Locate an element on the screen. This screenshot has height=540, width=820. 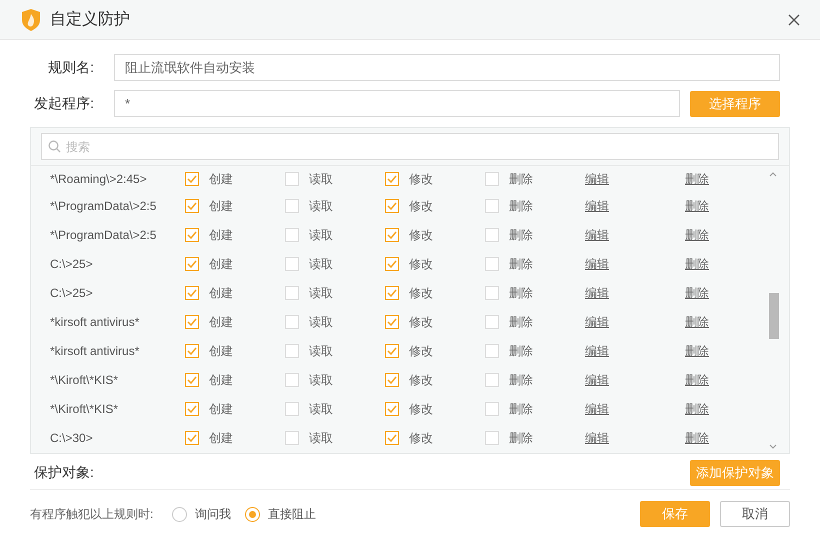
radio-label: 询问我 is located at coordinates (213, 514).